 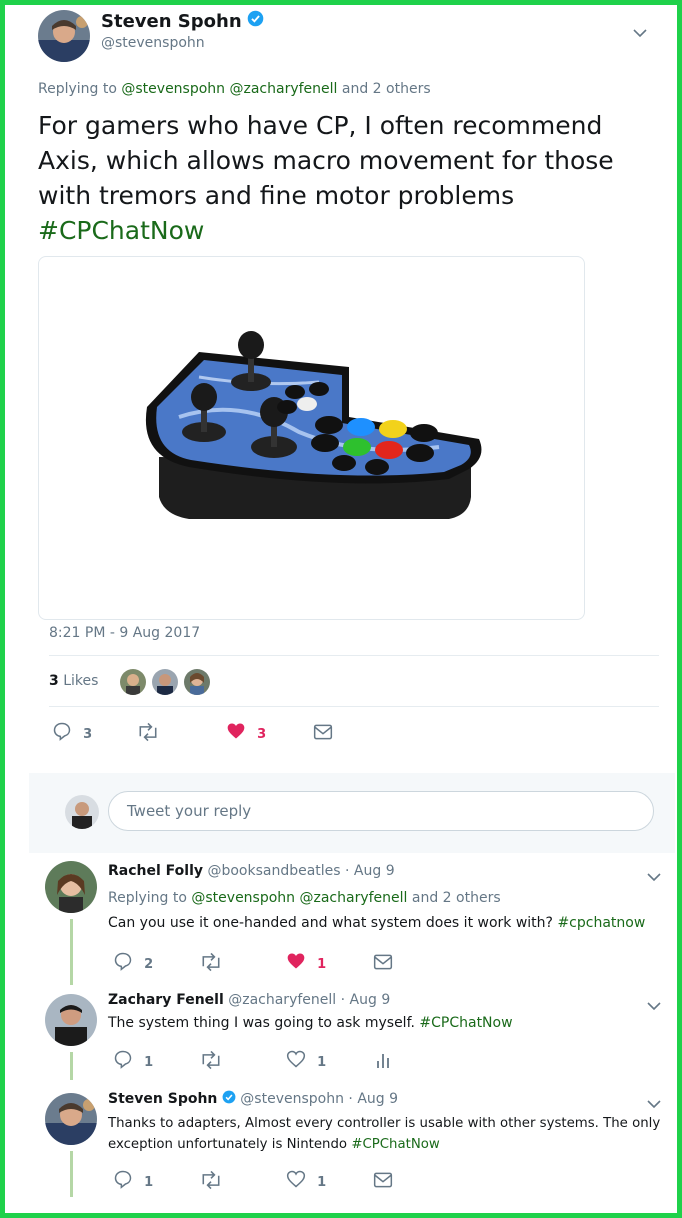 I want to click on reply-author-name: Zachary Fenell, so click(x=166, y=1000).